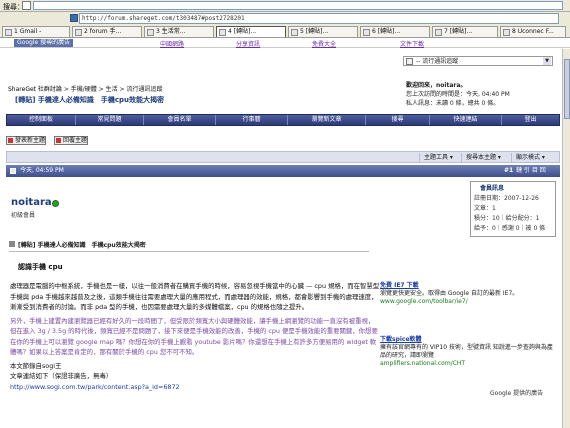 Image resolution: width=570 pixels, height=428 pixels. I want to click on nav-item-new-posts: 瀏覽新文章, so click(326, 120).